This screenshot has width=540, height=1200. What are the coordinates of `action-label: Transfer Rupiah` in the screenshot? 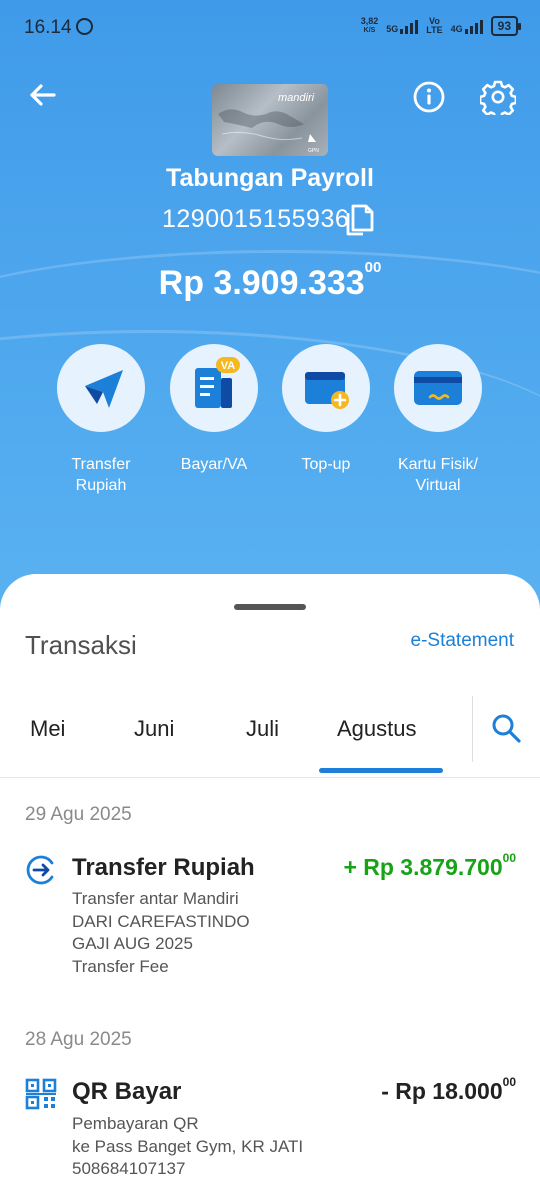 It's located at (101, 475).